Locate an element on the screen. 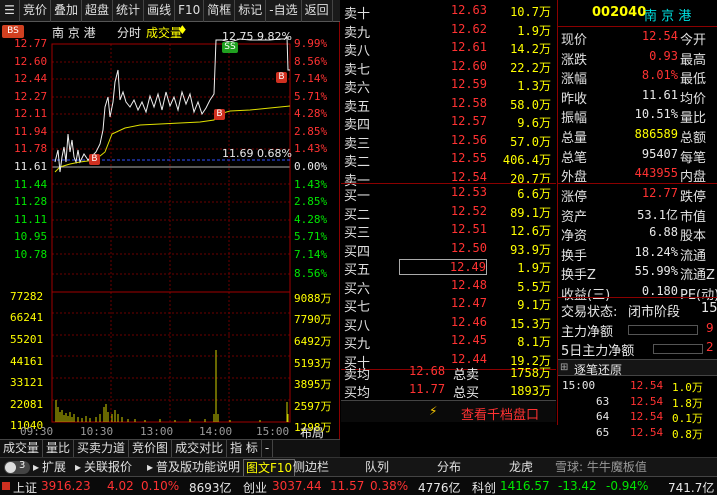 The height and width of the screenshot is (495, 717). tab-buy-sell-force: 买卖力道 is located at coordinates (102, 448).